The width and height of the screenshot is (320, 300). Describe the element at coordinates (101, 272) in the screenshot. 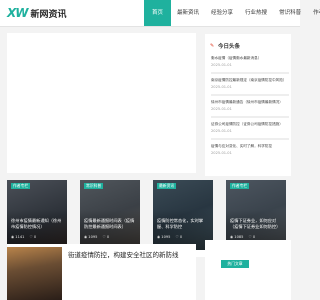

I see `feature-article: 街道疫情防控，构建安全社区的新防线` at that location.